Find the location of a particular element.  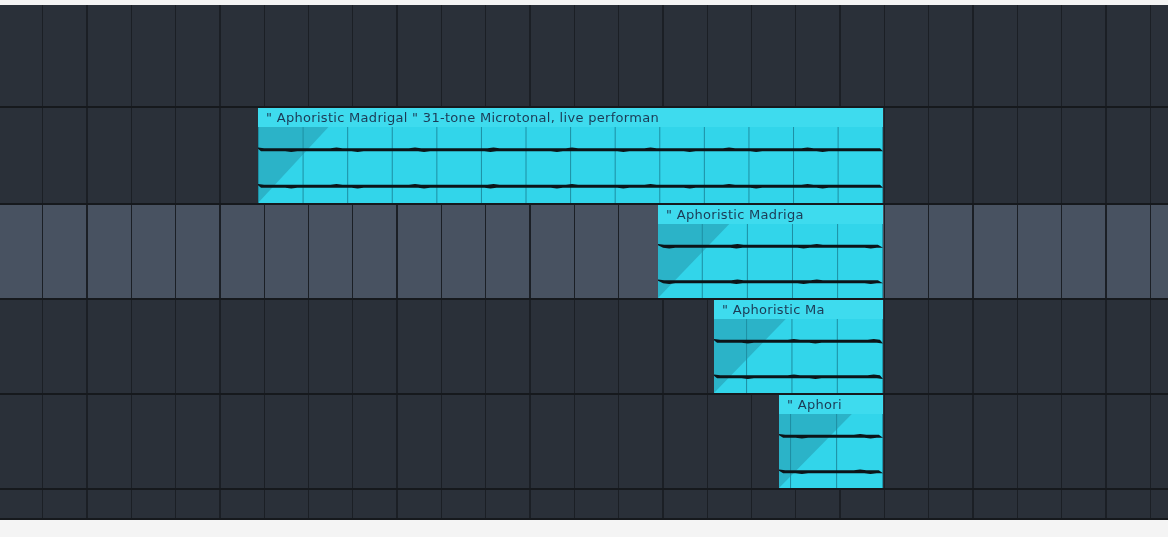

audio-clip: " Aphoristic Ma is located at coordinates (798, 346).